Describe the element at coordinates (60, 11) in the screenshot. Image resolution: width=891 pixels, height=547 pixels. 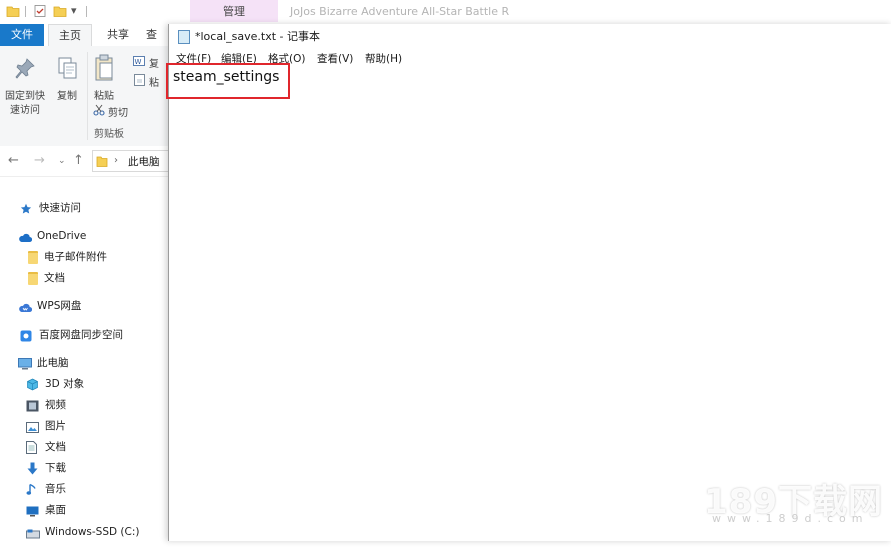
I see `new-folder-icon` at that location.